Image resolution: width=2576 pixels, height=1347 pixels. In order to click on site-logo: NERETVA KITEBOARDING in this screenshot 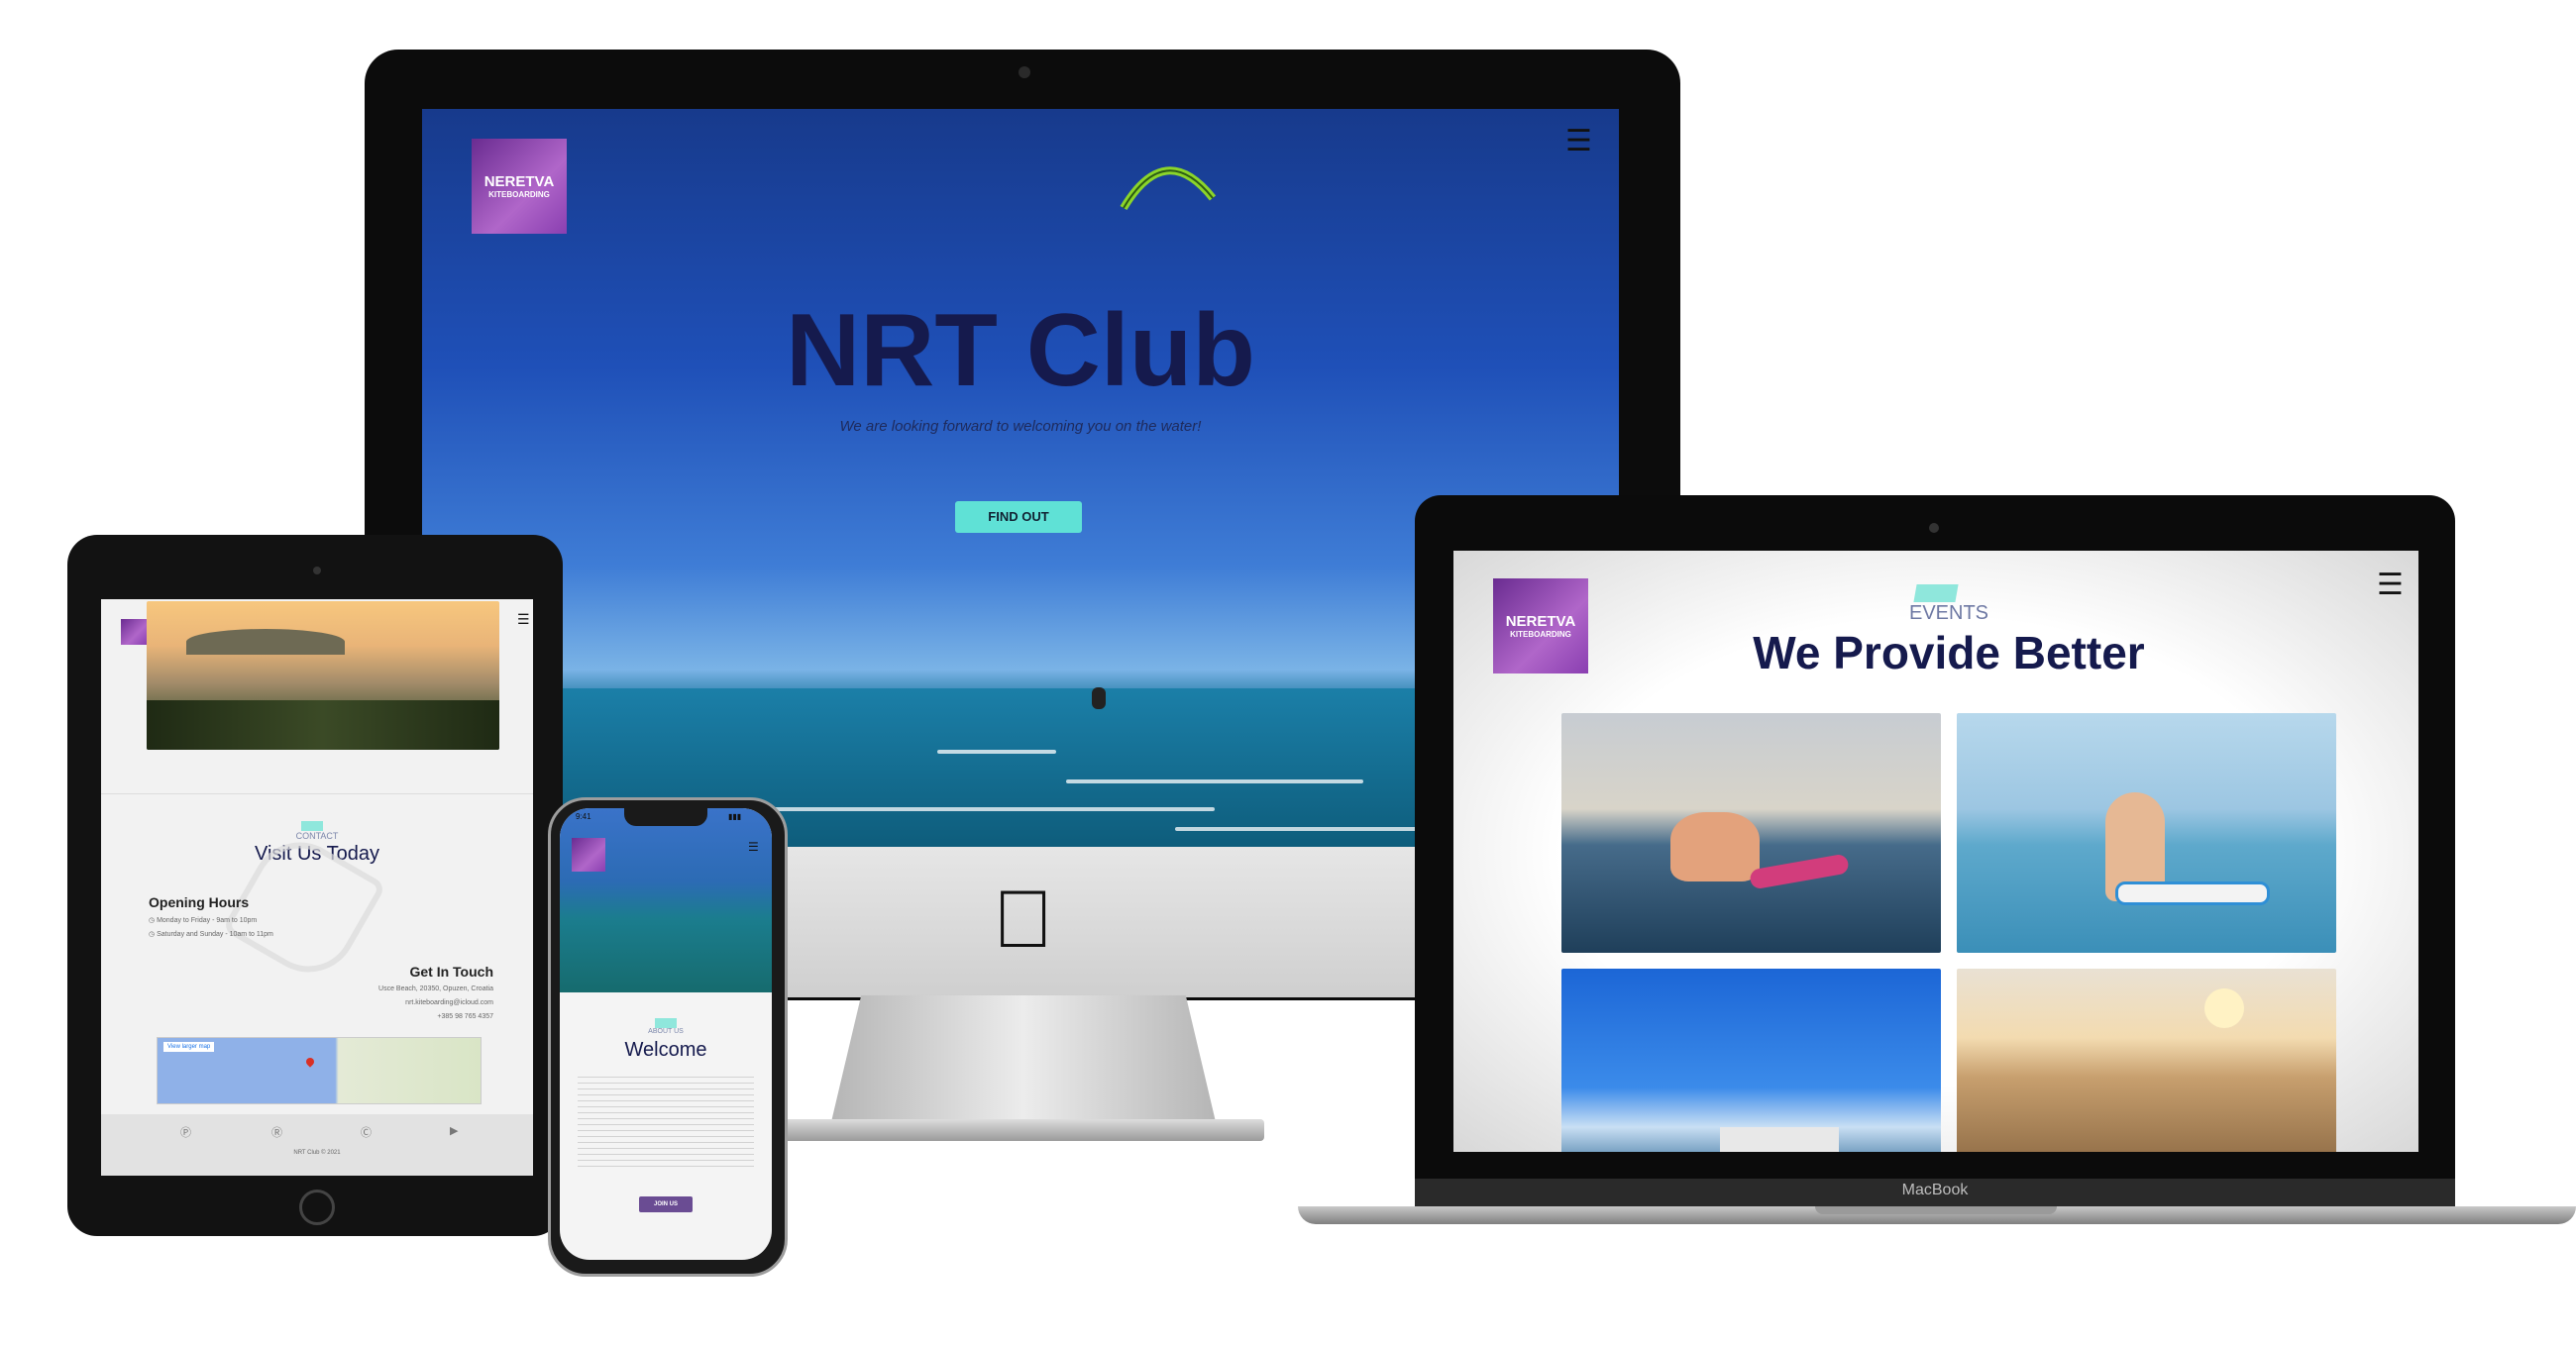, I will do `click(520, 186)`.